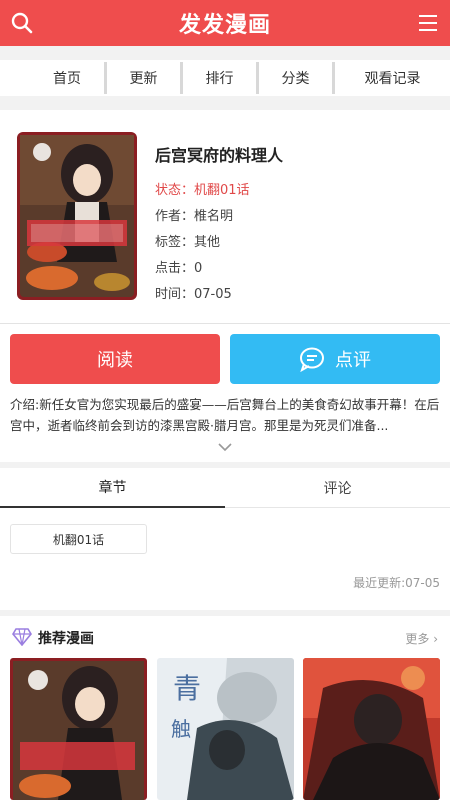 This screenshot has width=450, height=800. I want to click on comic-status: 状态：机翻01话, so click(202, 190).